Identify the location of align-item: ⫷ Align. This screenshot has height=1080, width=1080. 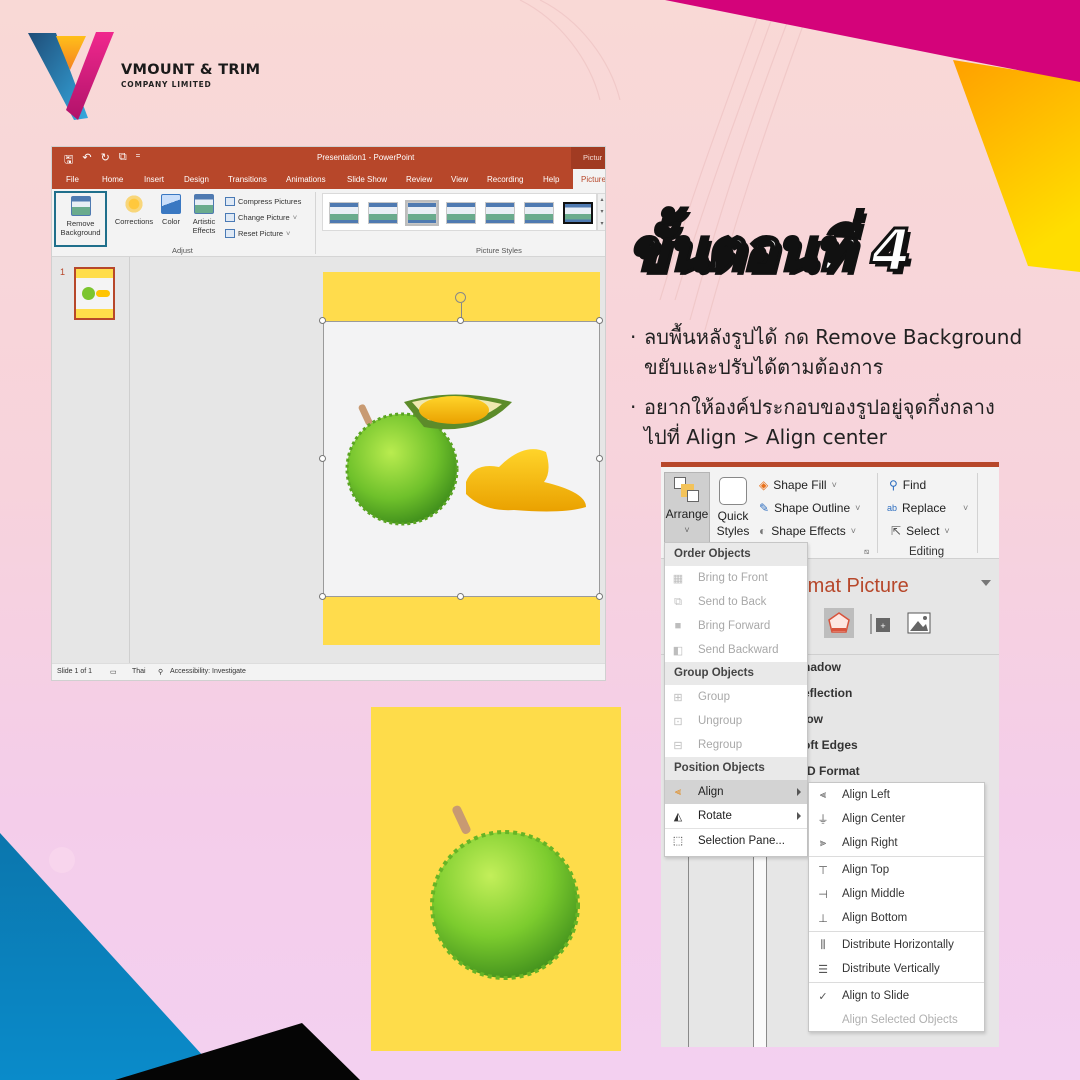
(736, 792).